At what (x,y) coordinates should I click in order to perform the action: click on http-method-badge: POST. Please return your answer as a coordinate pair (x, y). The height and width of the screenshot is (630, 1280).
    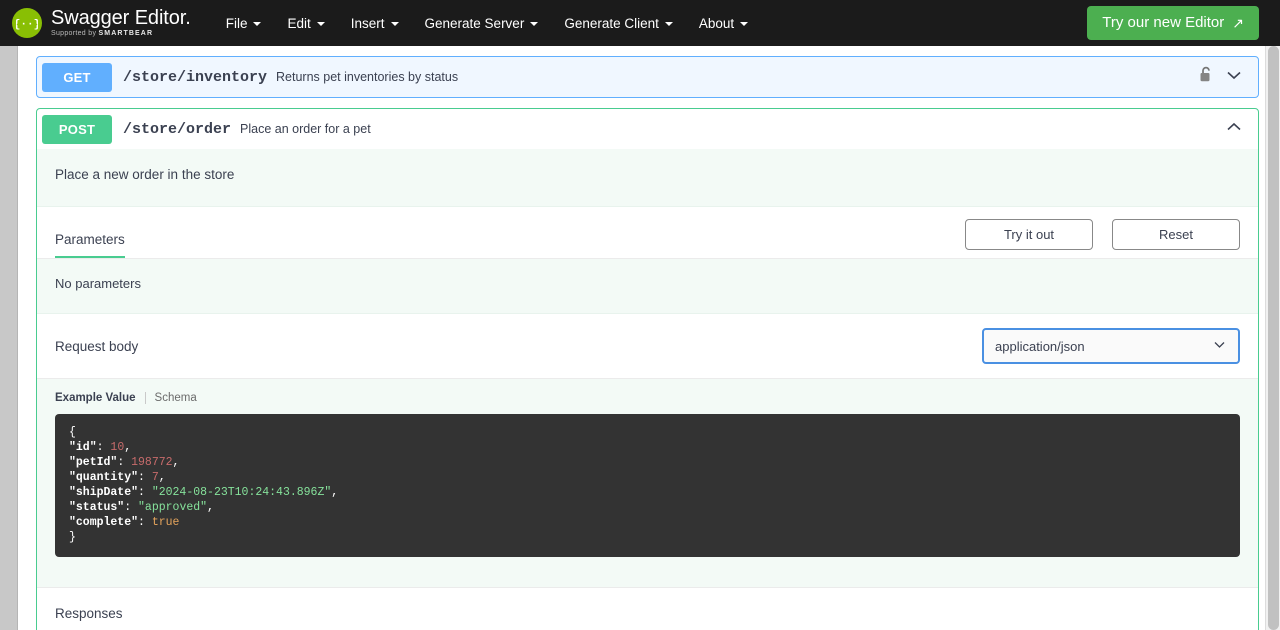
    Looking at the image, I should click on (77, 129).